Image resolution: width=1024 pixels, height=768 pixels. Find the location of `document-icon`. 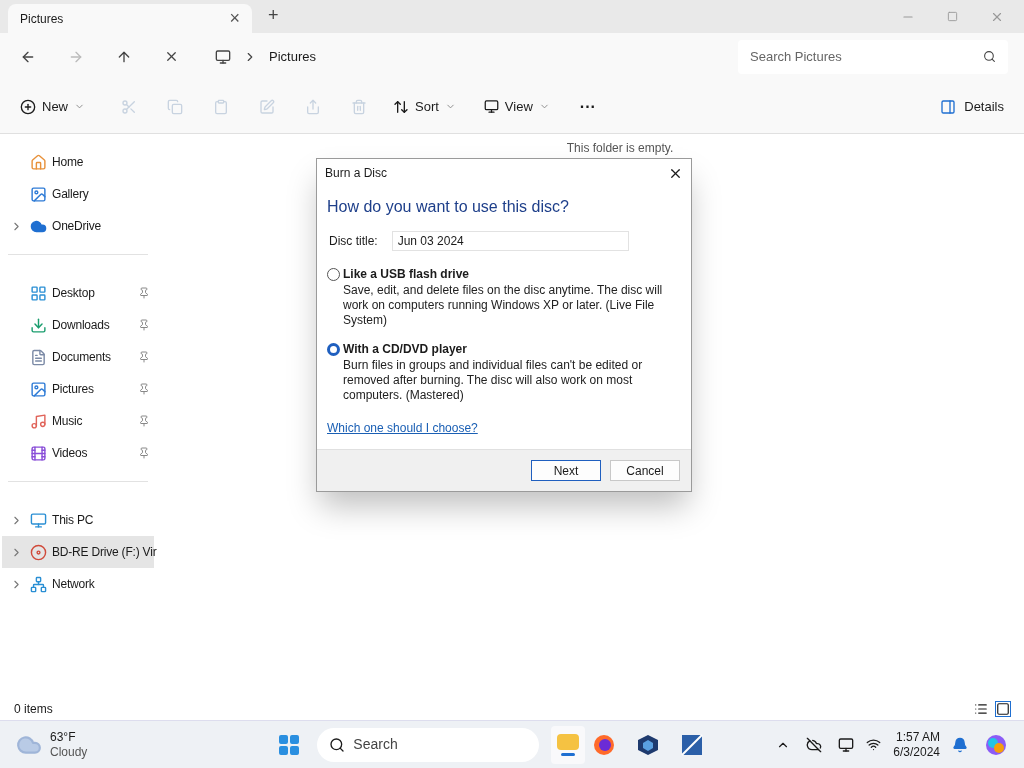

document-icon is located at coordinates (38, 357).